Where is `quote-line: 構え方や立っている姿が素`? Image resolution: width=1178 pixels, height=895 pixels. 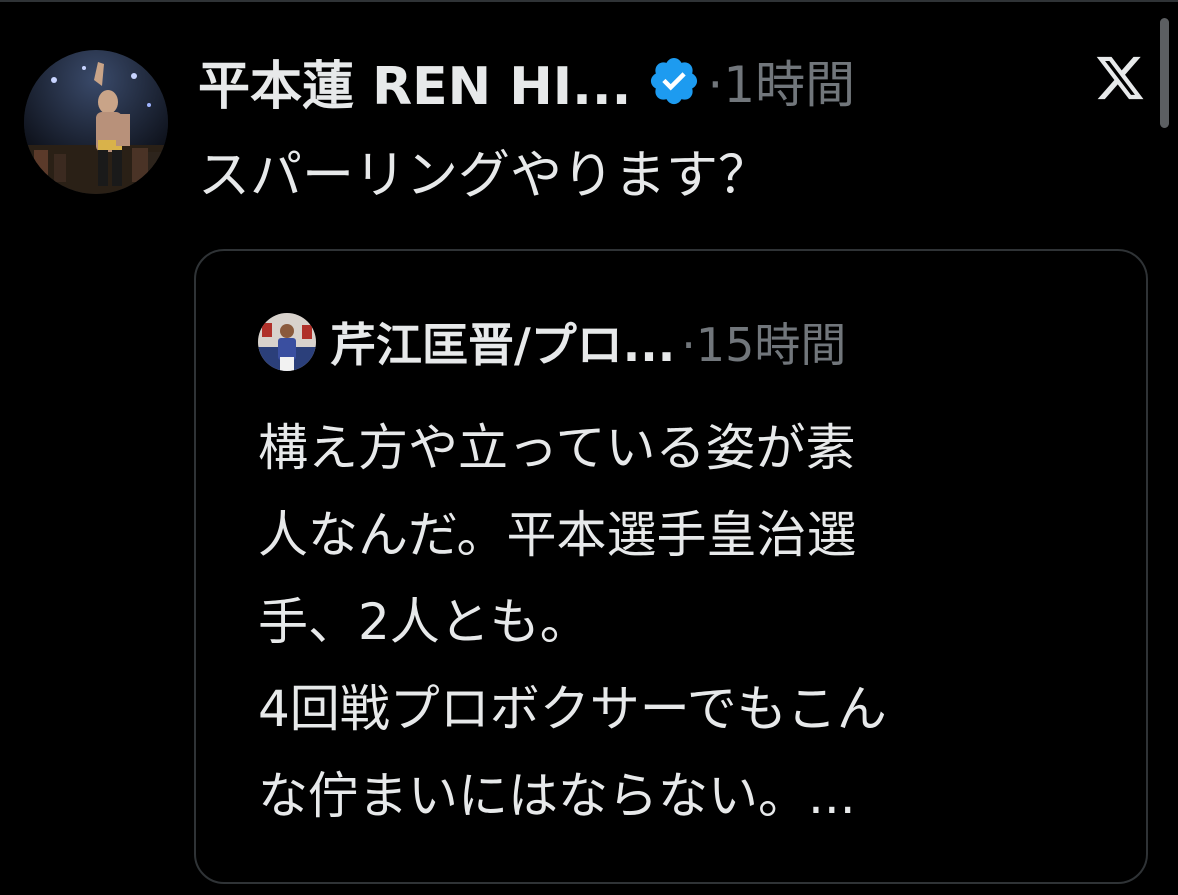 quote-line: 構え方や立っている姿が素 is located at coordinates (557, 448).